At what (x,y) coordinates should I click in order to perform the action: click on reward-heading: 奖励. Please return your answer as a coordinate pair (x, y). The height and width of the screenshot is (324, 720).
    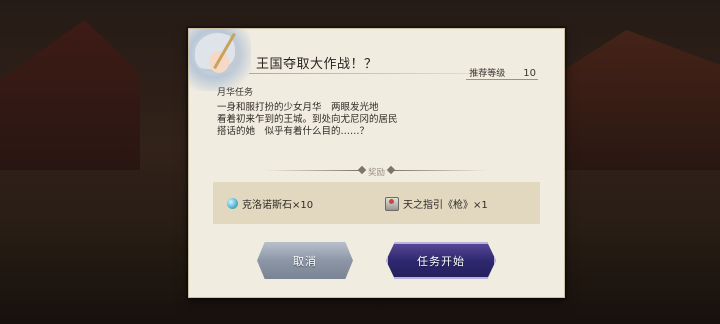
    Looking at the image, I should click on (376, 173).